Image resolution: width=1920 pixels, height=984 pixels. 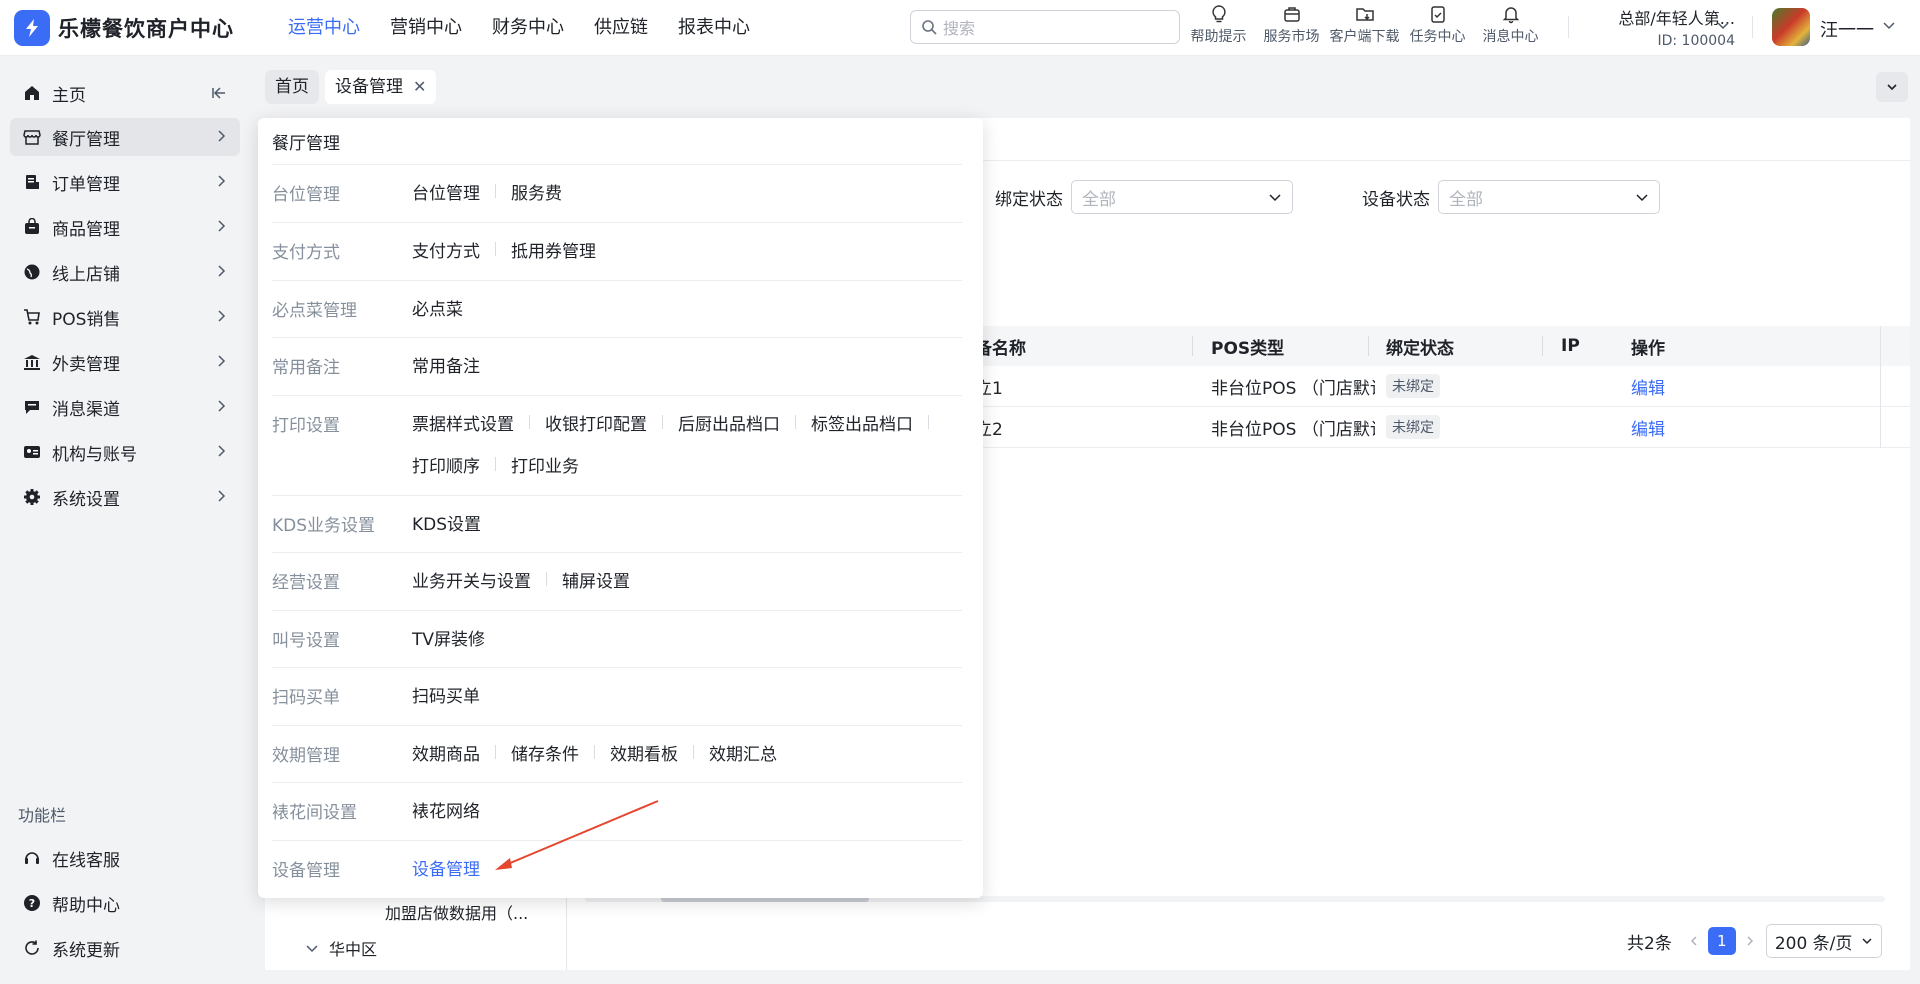 I want to click on storefront-icon, so click(x=32, y=137).